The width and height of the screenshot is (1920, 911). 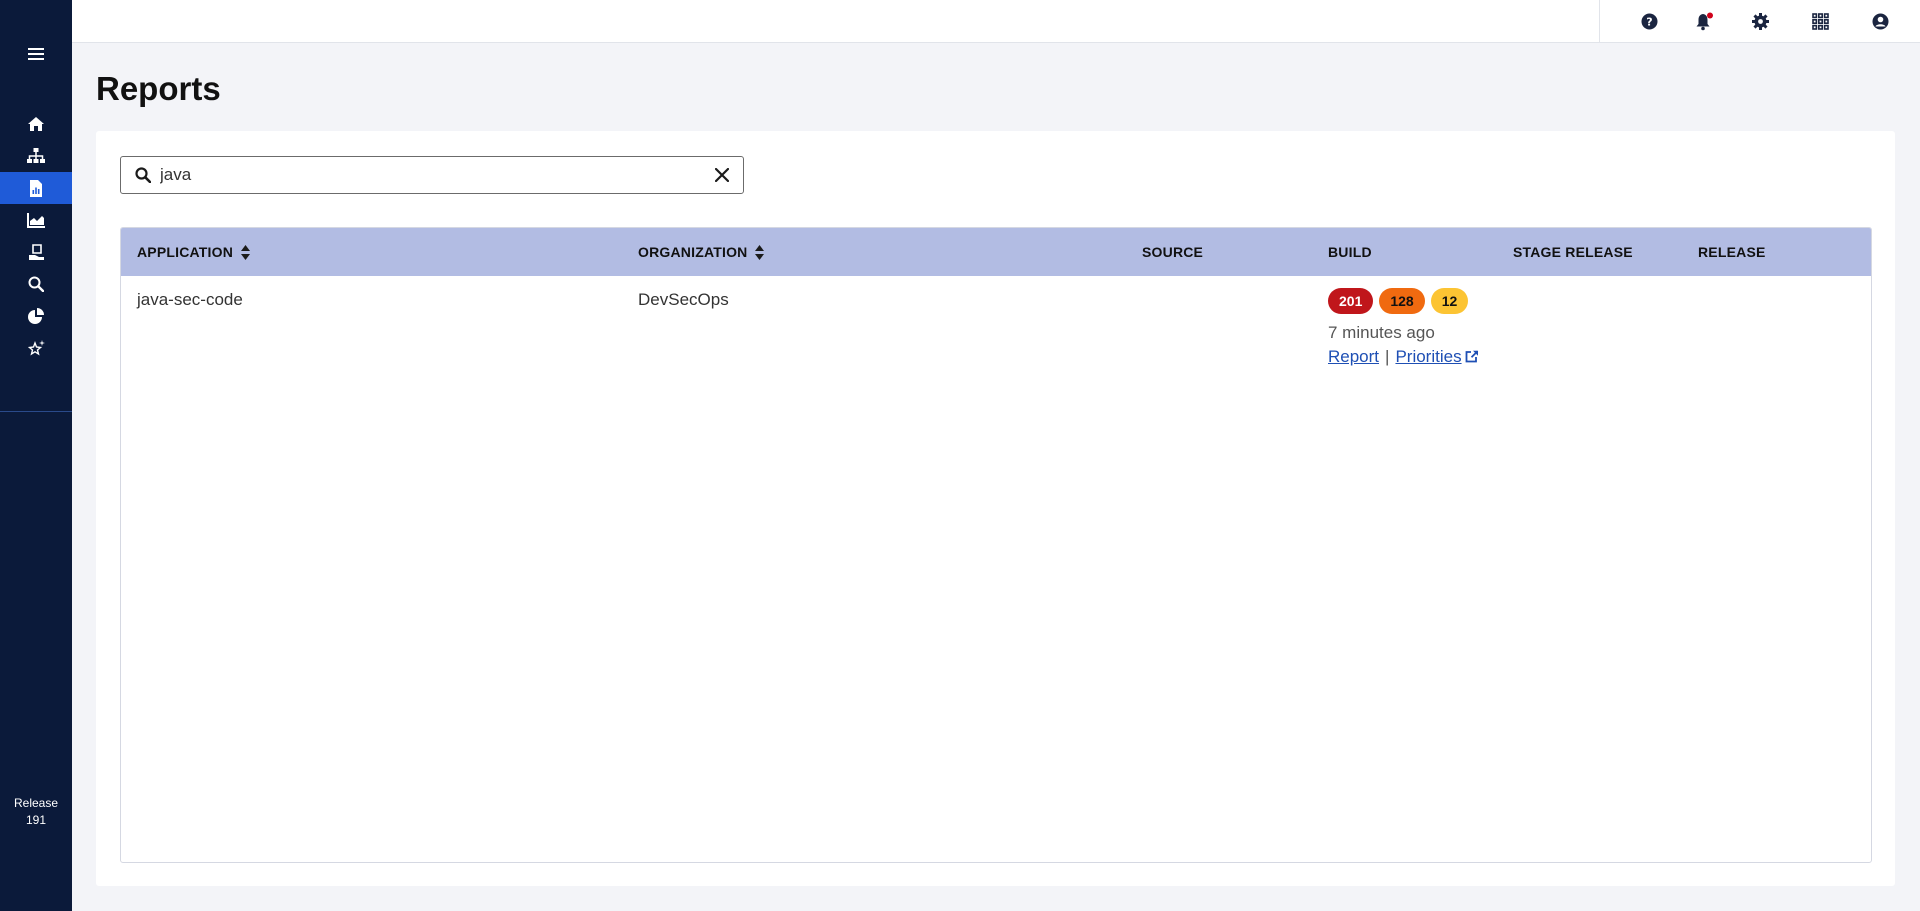 What do you see at coordinates (36, 411) in the screenshot?
I see `sidebar-divider` at bounding box center [36, 411].